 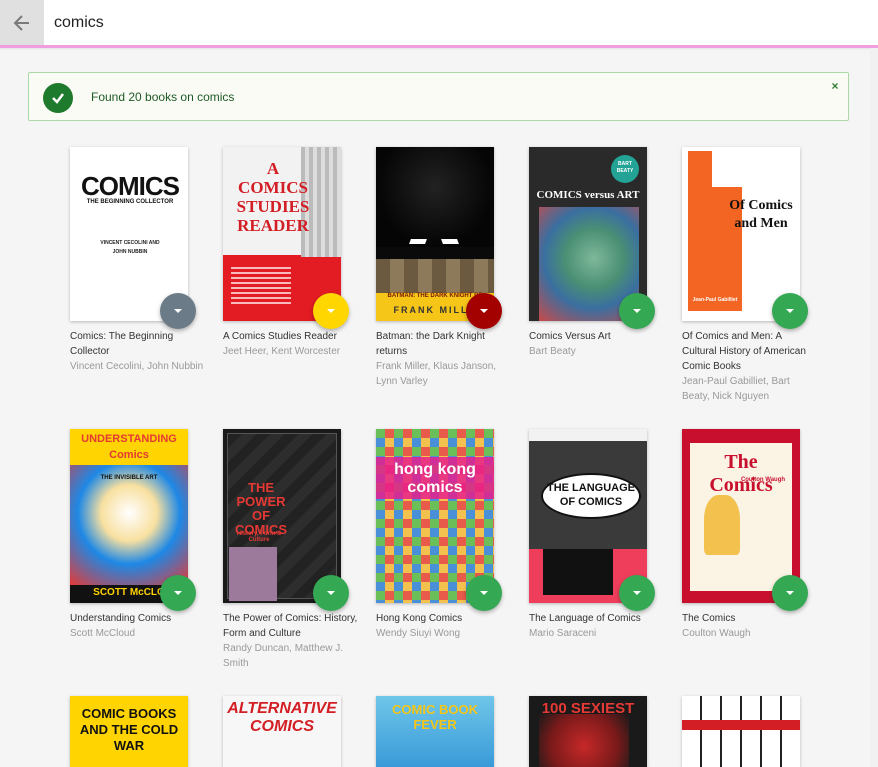 I want to click on cover-title: A COMICS STUDIES READER, so click(x=273, y=197).